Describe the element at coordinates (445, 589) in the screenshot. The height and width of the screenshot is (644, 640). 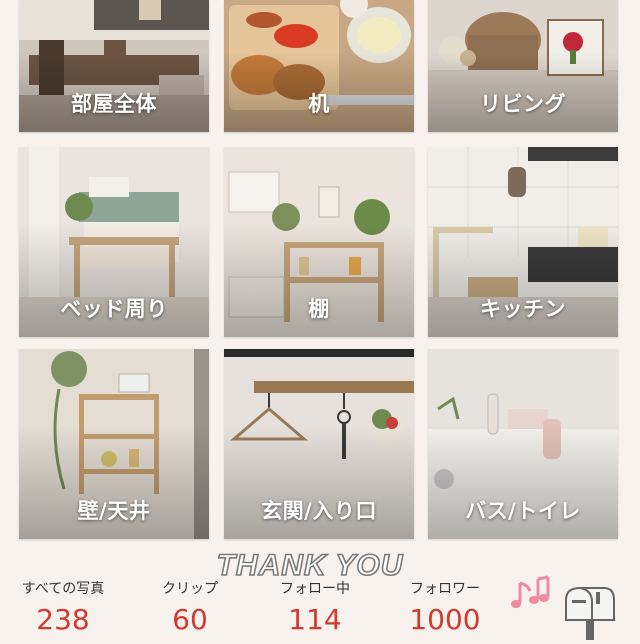
I see `stat-label: フォロワー` at that location.